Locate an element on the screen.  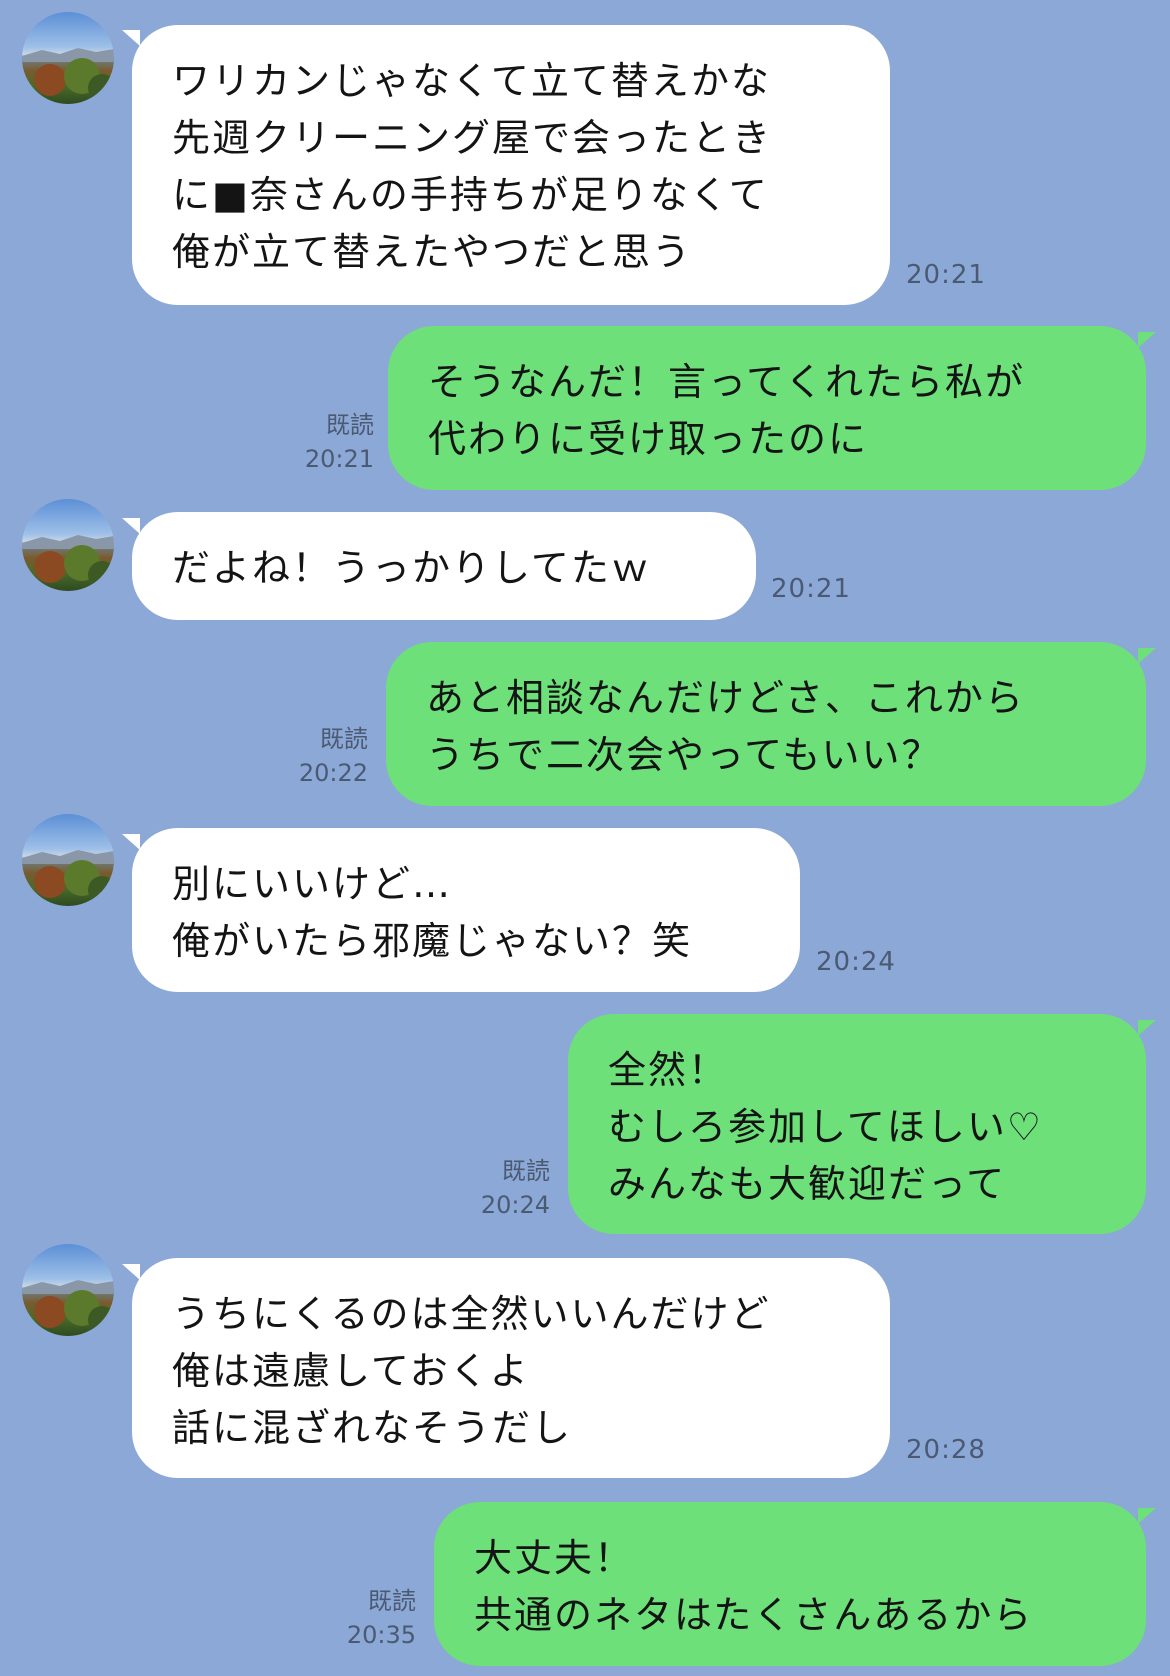
message-line: みんなも大歓迎だって is located at coordinates (807, 1184).